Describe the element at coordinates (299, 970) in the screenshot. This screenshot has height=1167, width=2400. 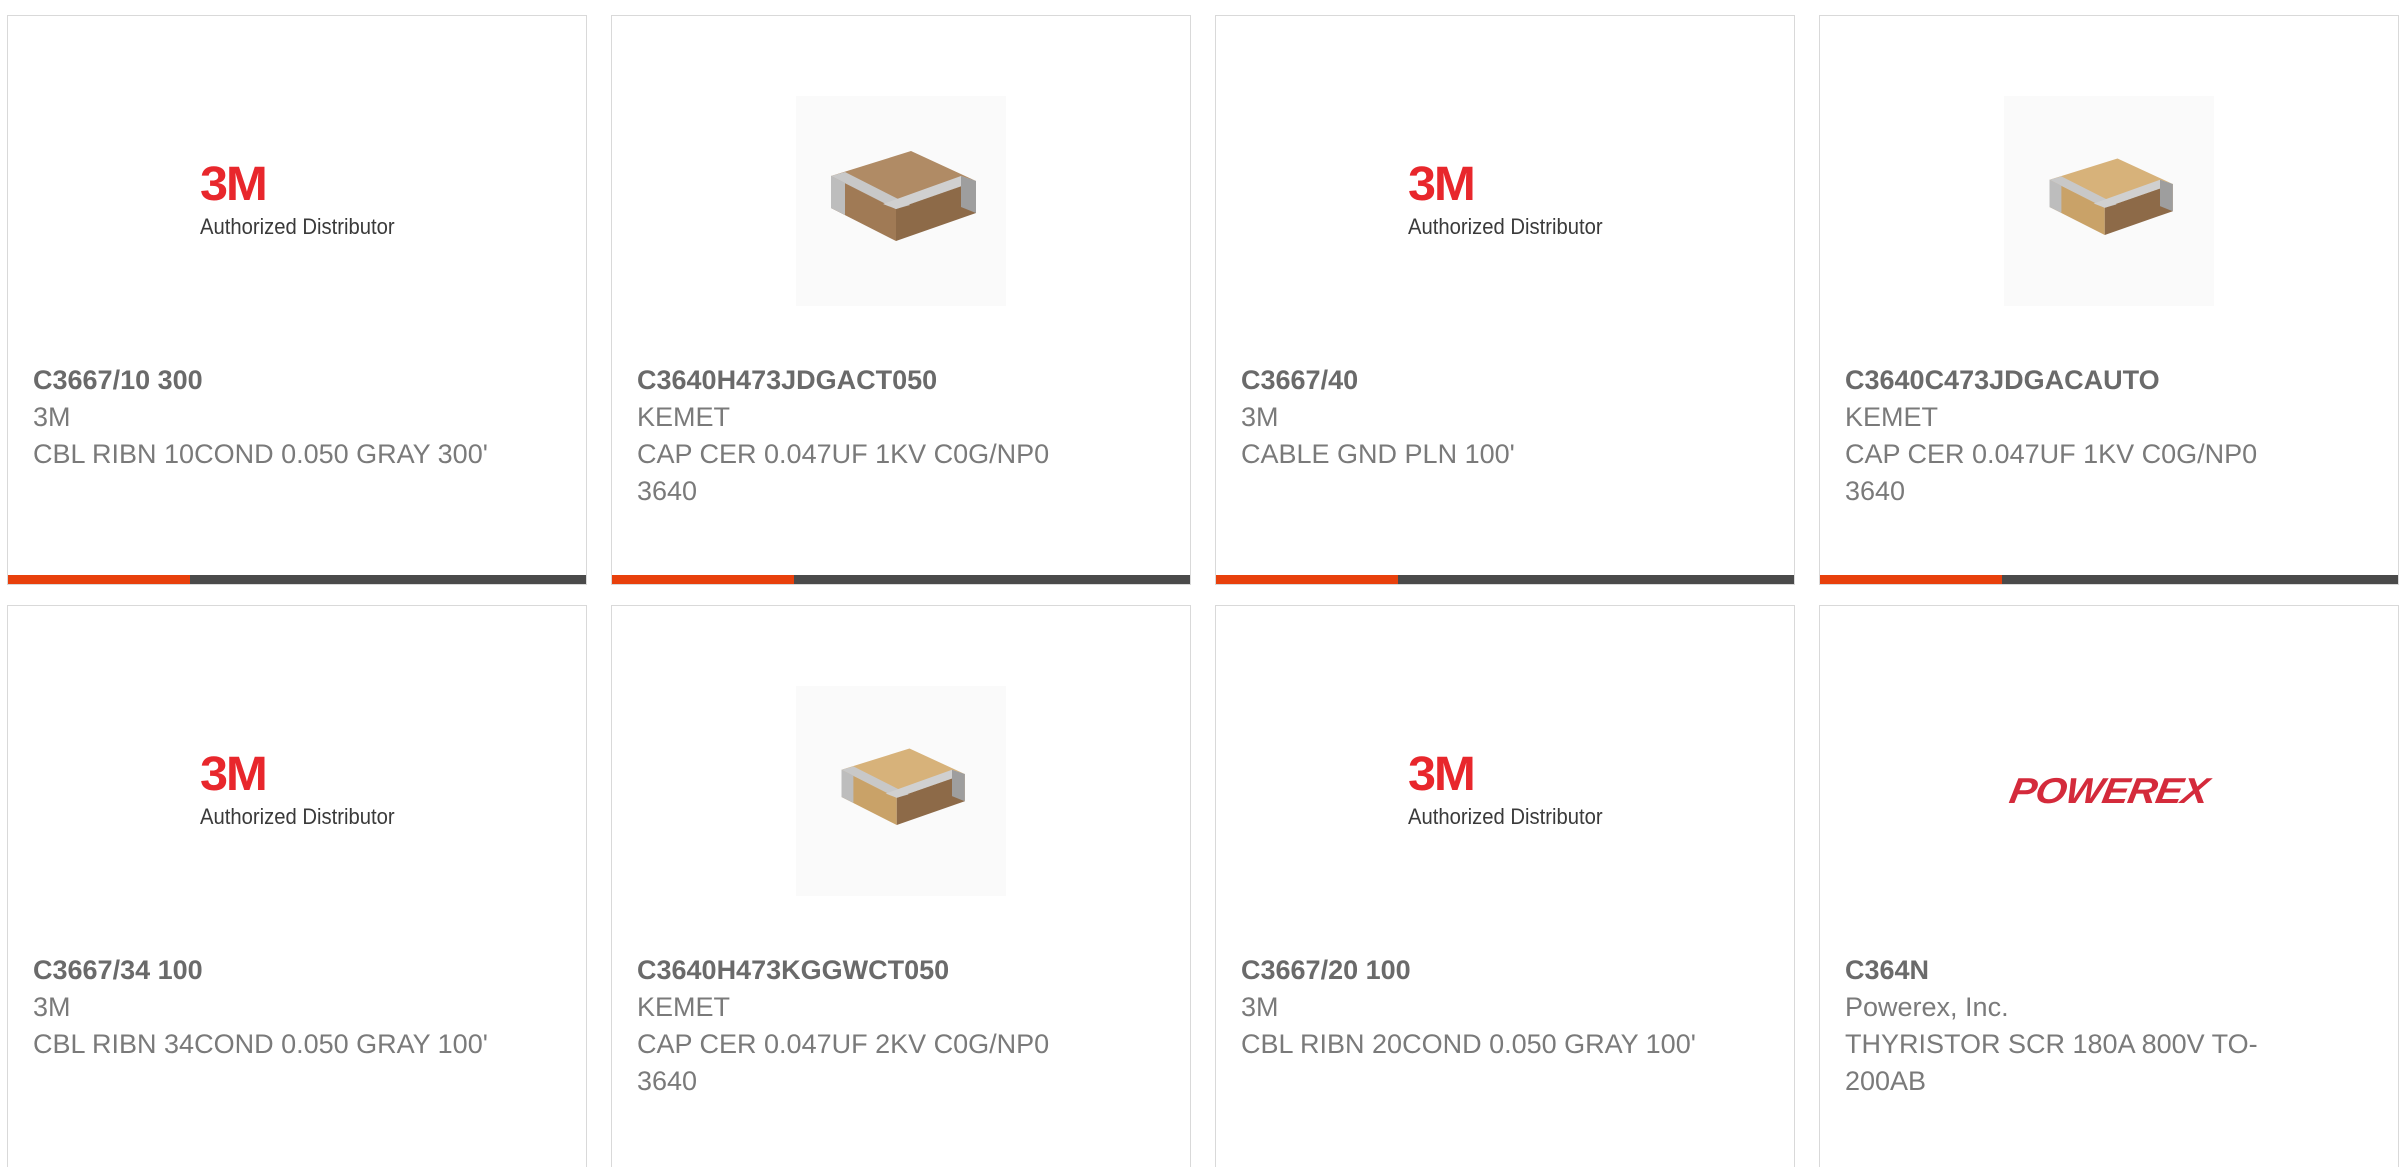
I see `part-number: C3667/34 100` at that location.